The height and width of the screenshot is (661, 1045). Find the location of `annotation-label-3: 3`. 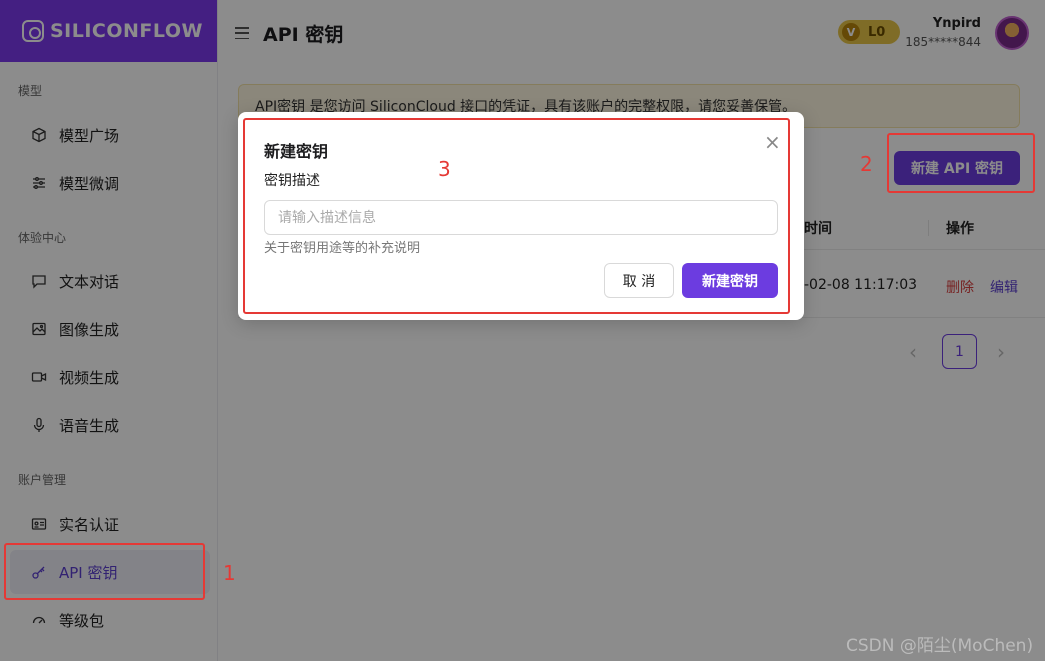

annotation-label-3: 3 is located at coordinates (444, 169).